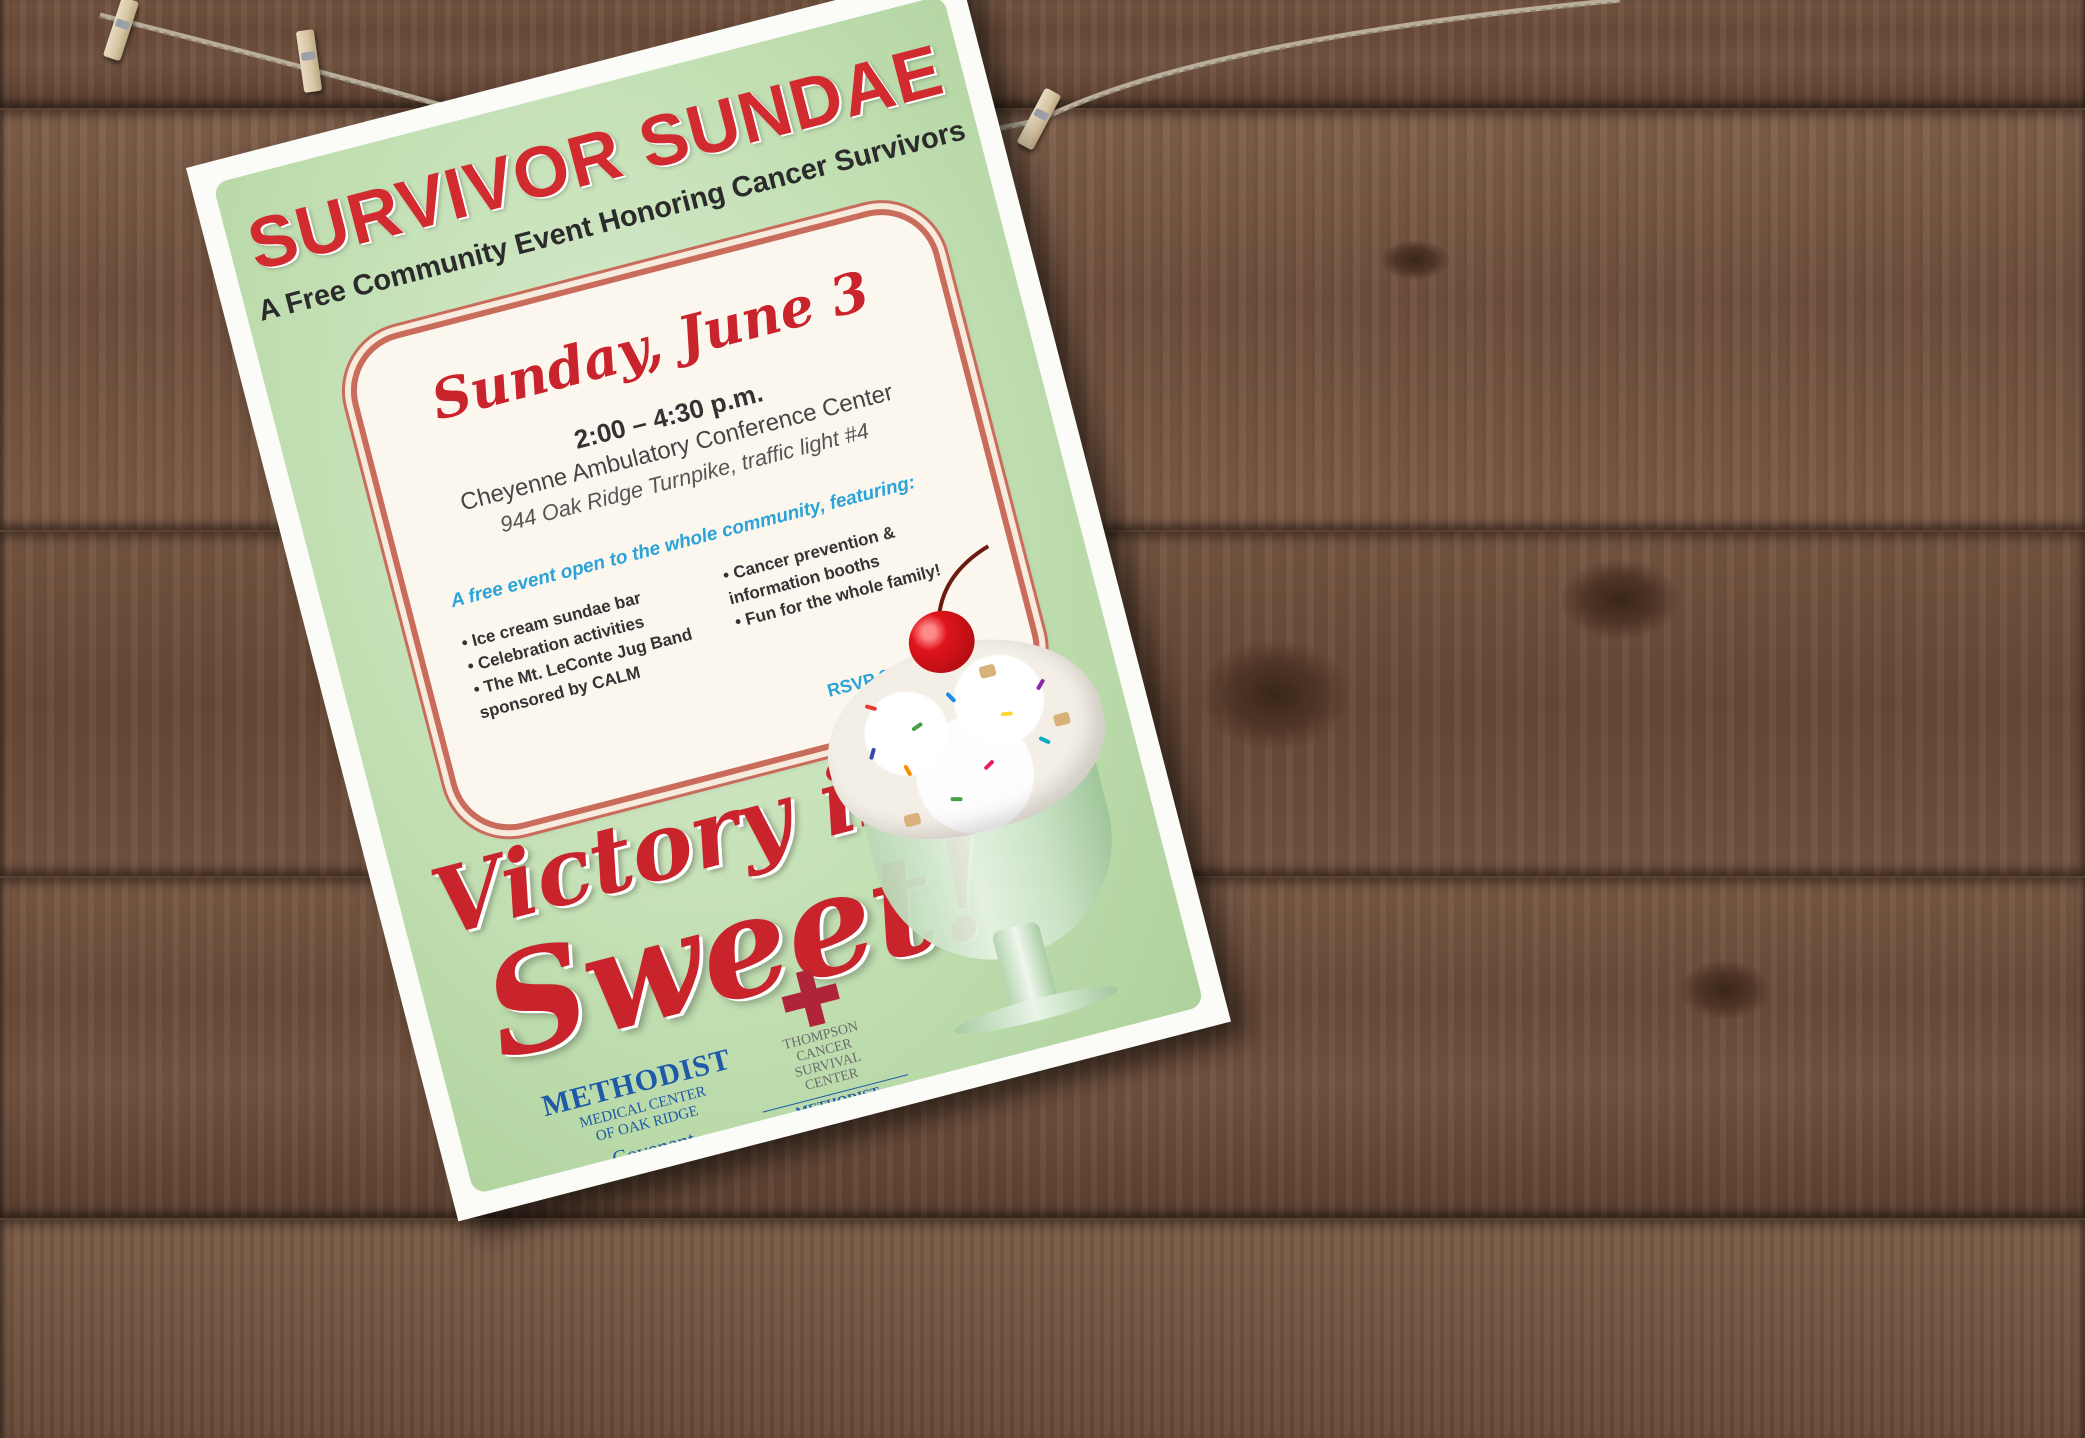 The image size is (2085, 1438). What do you see at coordinates (956, 799) in the screenshot?
I see `sprinkle` at bounding box center [956, 799].